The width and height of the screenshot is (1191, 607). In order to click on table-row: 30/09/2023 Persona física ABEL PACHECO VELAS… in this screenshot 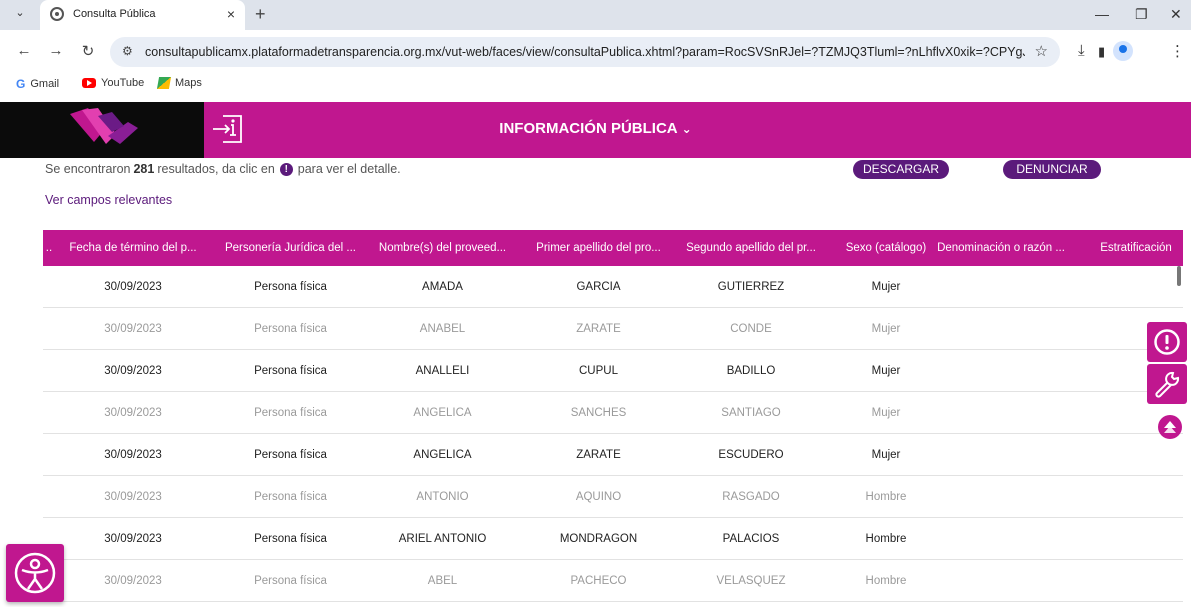, I will do `click(613, 581)`.